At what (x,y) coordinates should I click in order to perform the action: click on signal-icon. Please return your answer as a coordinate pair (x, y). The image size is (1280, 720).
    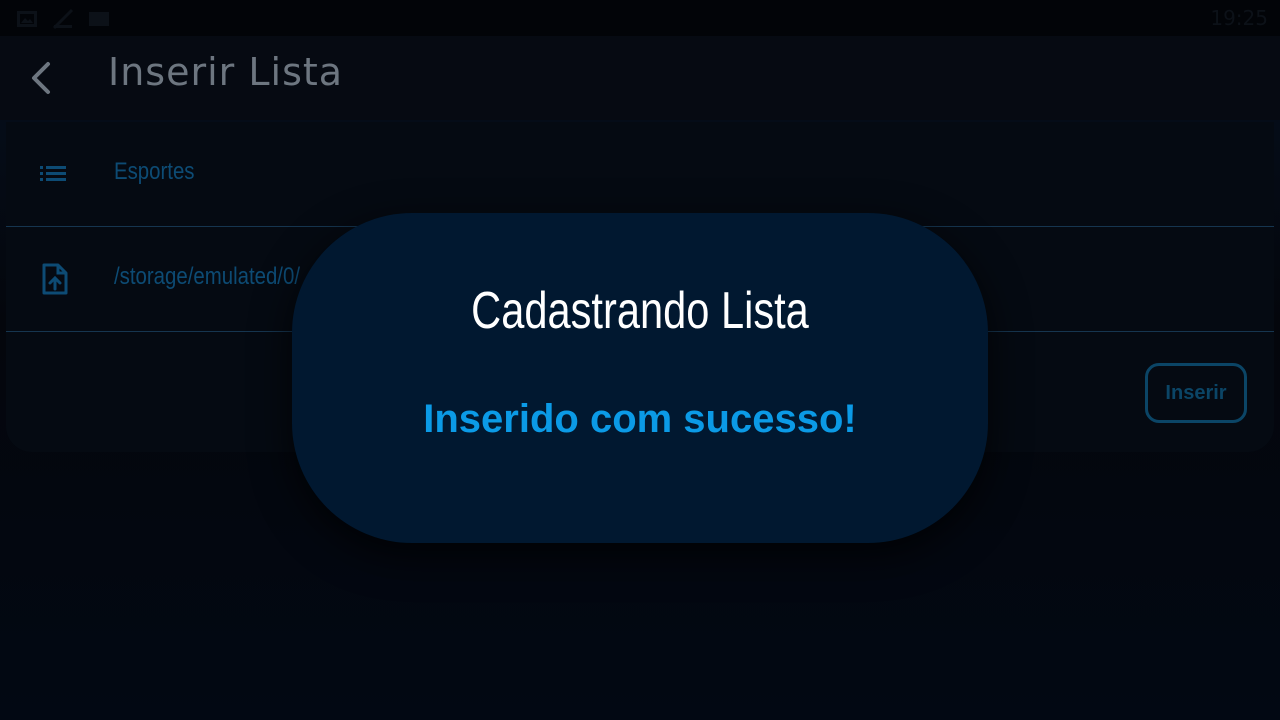
    Looking at the image, I should click on (63, 19).